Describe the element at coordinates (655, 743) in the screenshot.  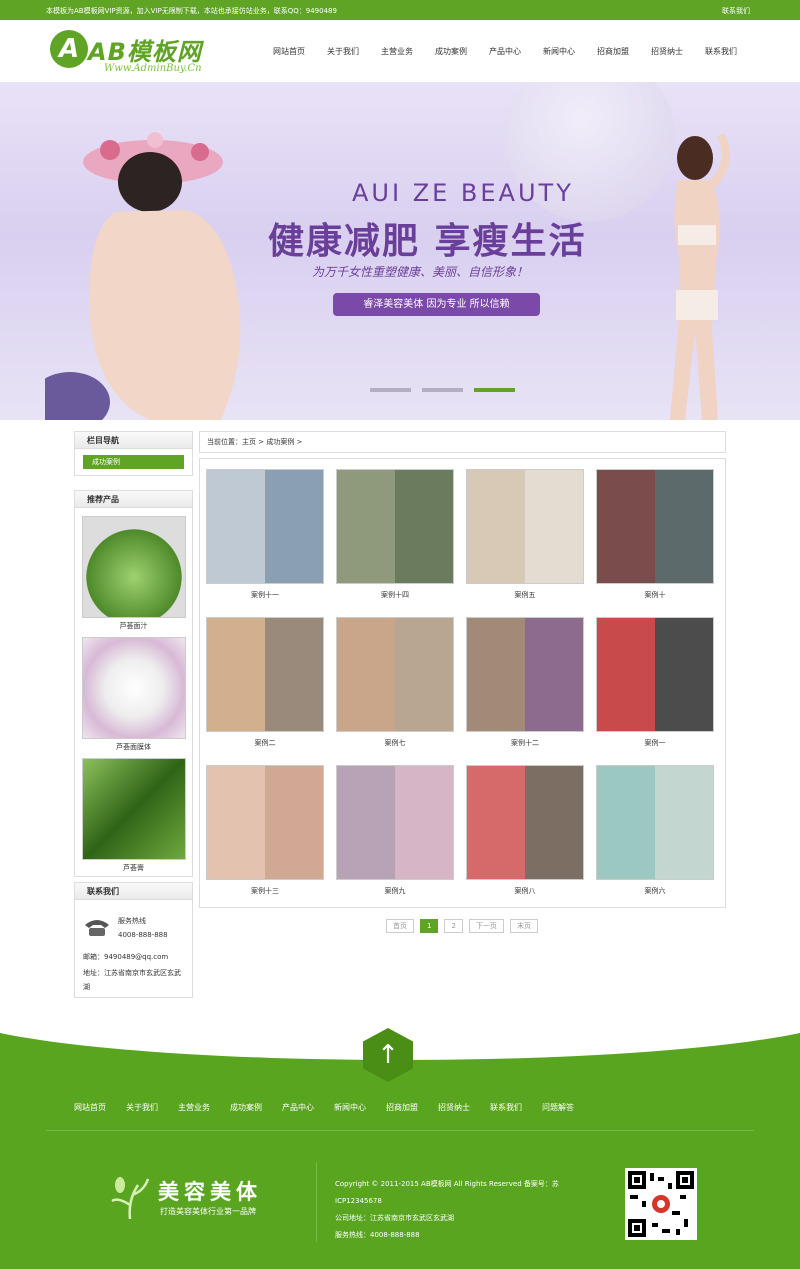
I see `case-title: 案例一` at that location.